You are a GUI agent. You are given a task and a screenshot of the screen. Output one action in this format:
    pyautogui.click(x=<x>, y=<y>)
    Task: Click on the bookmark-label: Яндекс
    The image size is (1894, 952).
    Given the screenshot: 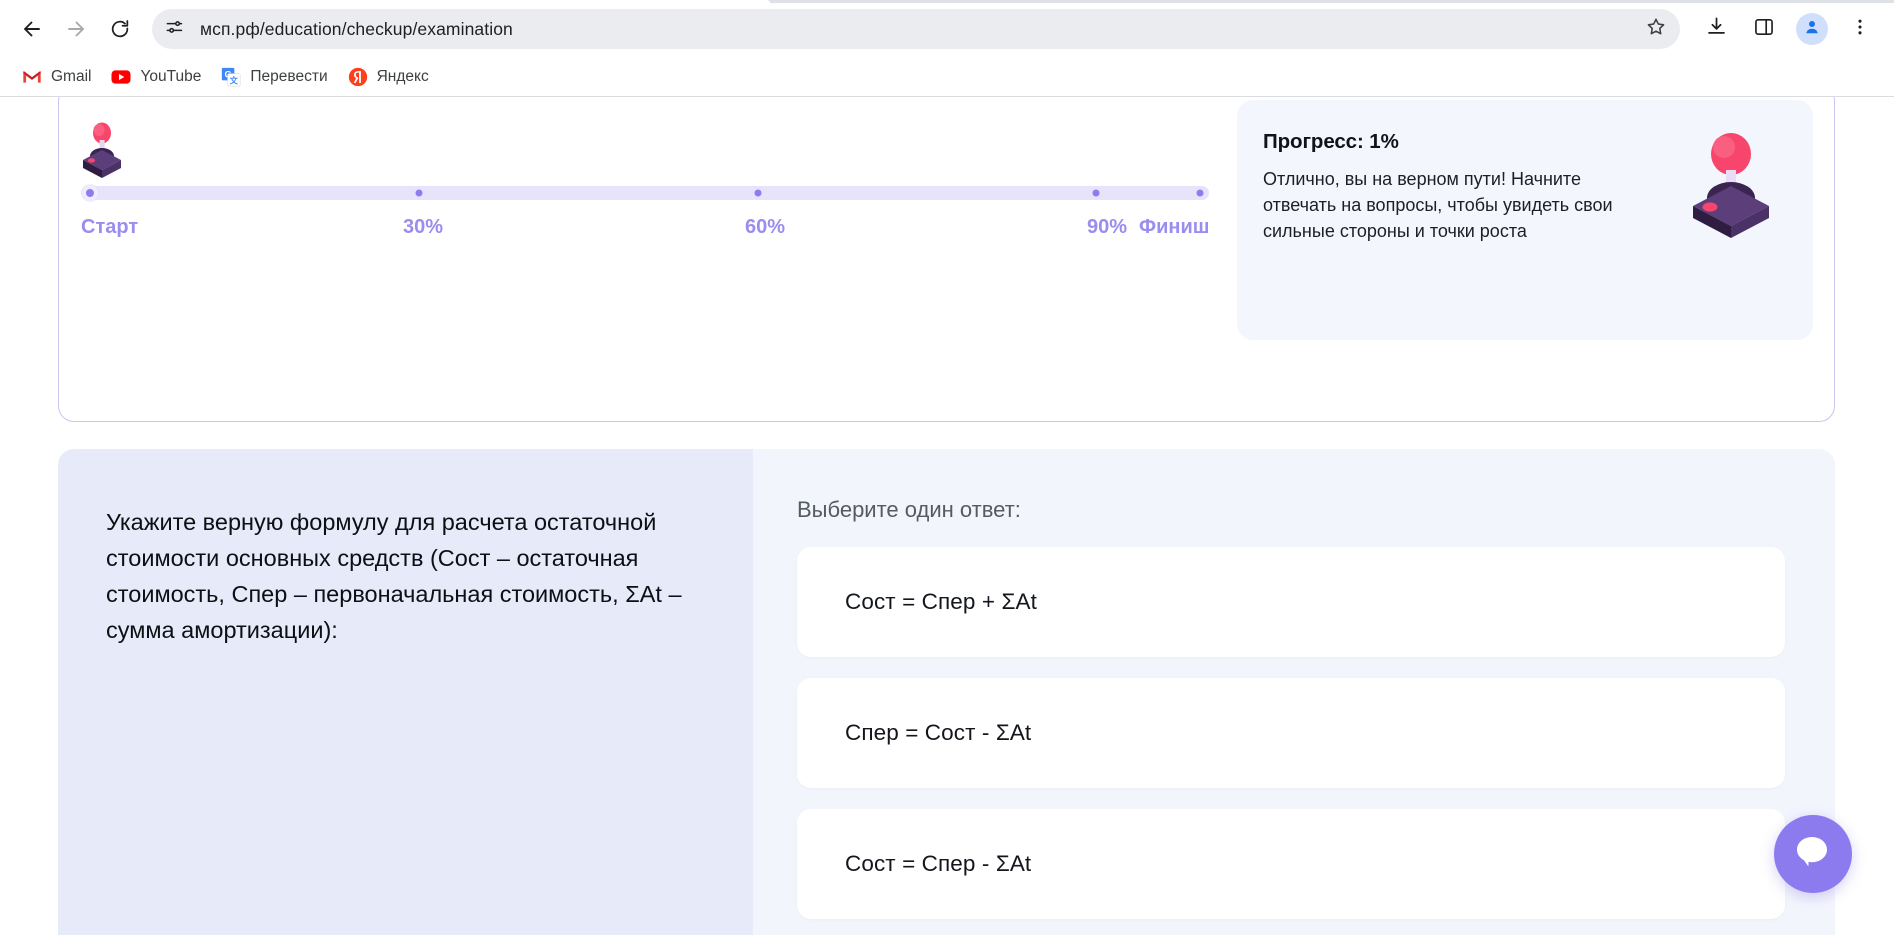 What is the action you would take?
    pyautogui.click(x=402, y=76)
    